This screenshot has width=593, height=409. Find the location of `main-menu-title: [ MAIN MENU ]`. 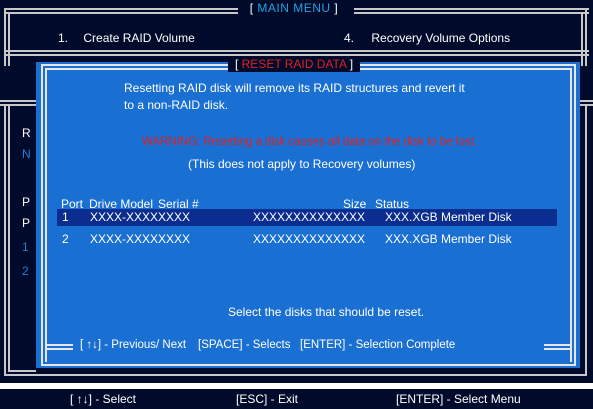

main-menu-title: [ MAIN MENU ] is located at coordinates (294, 8).